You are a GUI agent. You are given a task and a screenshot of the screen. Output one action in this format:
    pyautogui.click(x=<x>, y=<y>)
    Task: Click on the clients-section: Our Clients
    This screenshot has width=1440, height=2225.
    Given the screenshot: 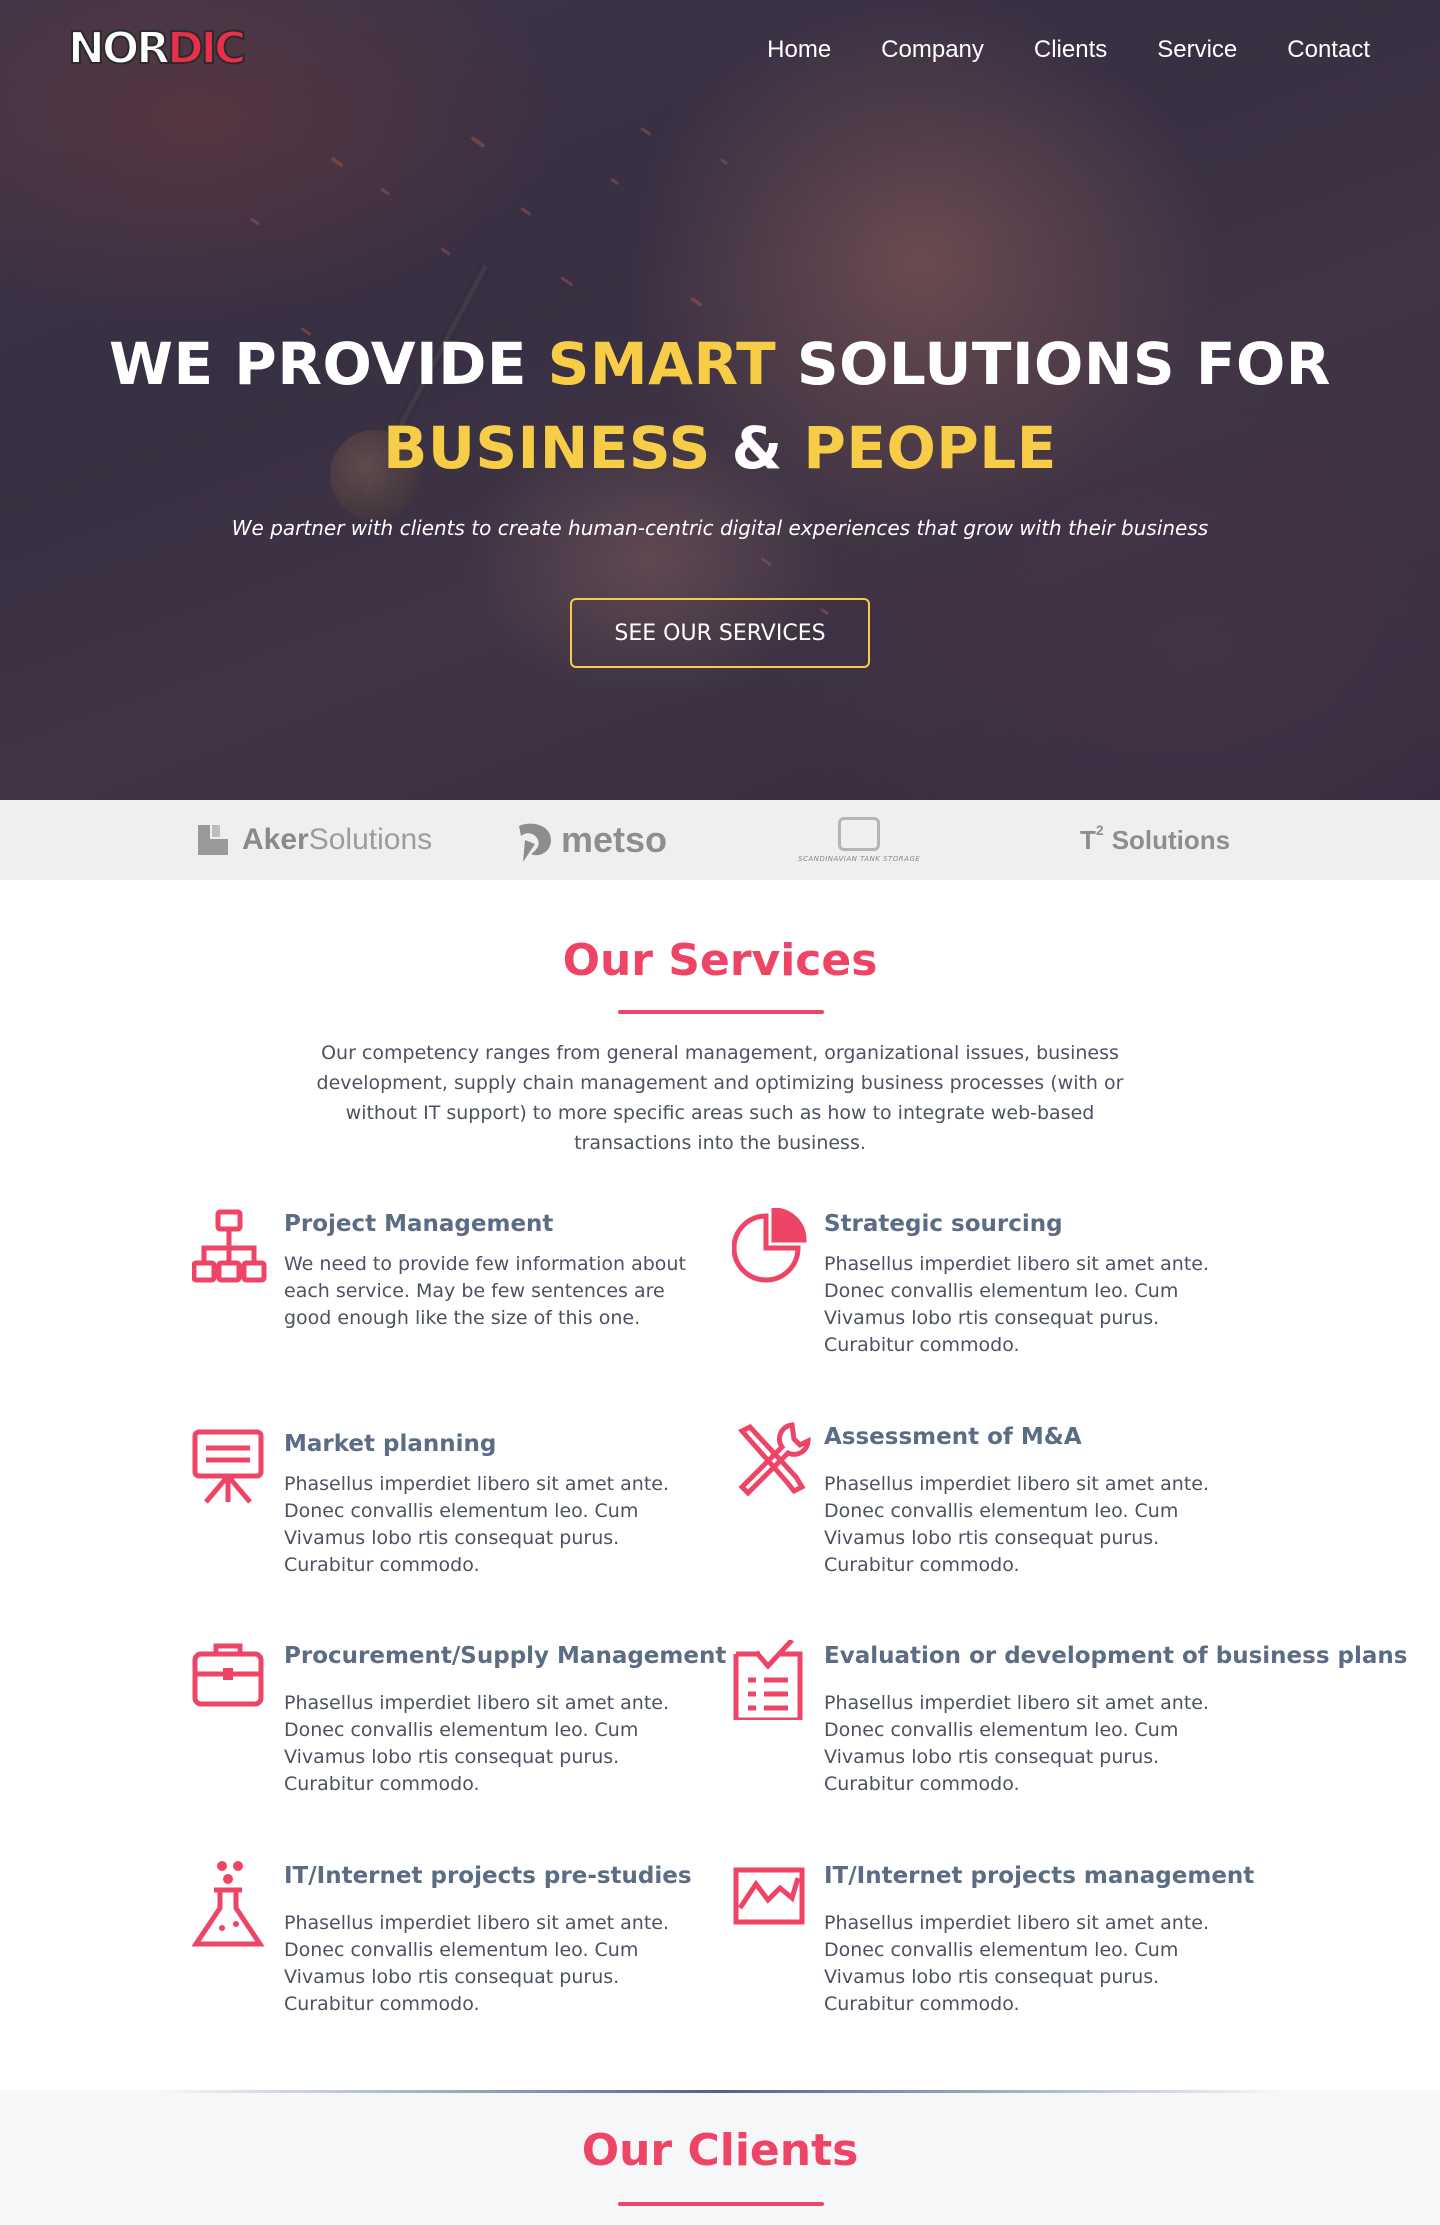 What is the action you would take?
    pyautogui.click(x=720, y=2157)
    